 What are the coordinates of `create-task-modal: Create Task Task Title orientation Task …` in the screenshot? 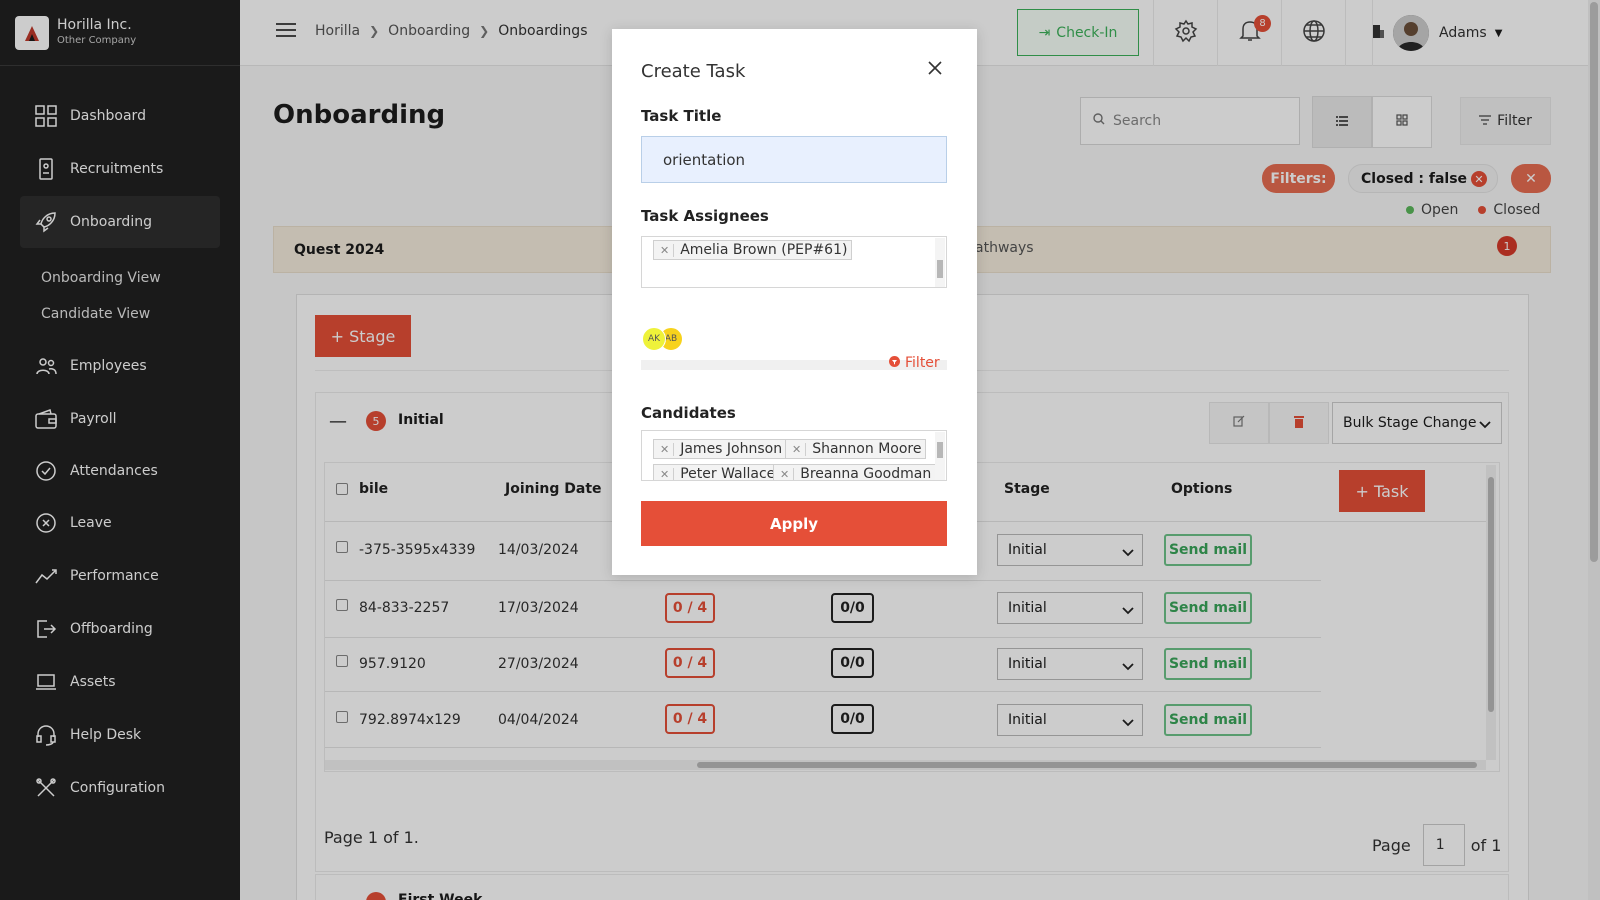 It's located at (794, 302).